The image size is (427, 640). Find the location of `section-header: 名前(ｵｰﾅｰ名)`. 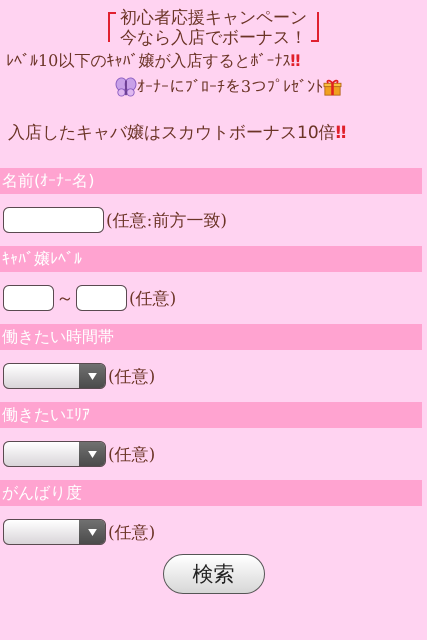

section-header: 名前(ｵｰﾅｰ名) is located at coordinates (211, 181).